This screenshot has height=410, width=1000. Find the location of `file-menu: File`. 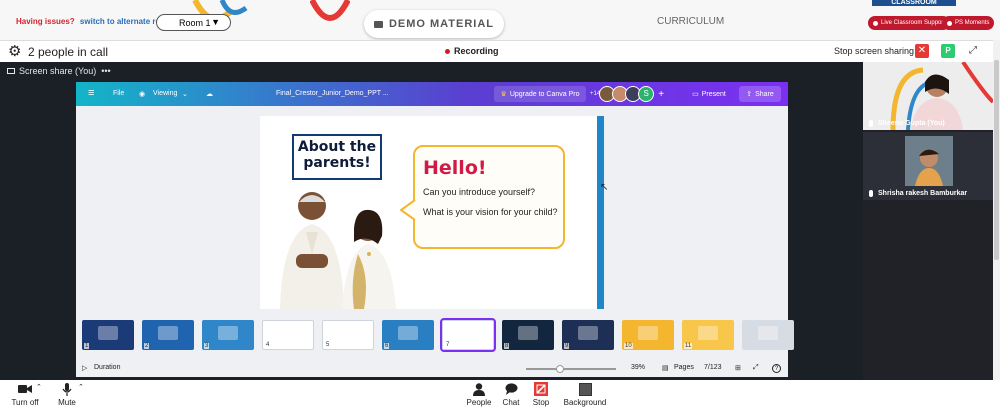

file-menu: File is located at coordinates (118, 93).